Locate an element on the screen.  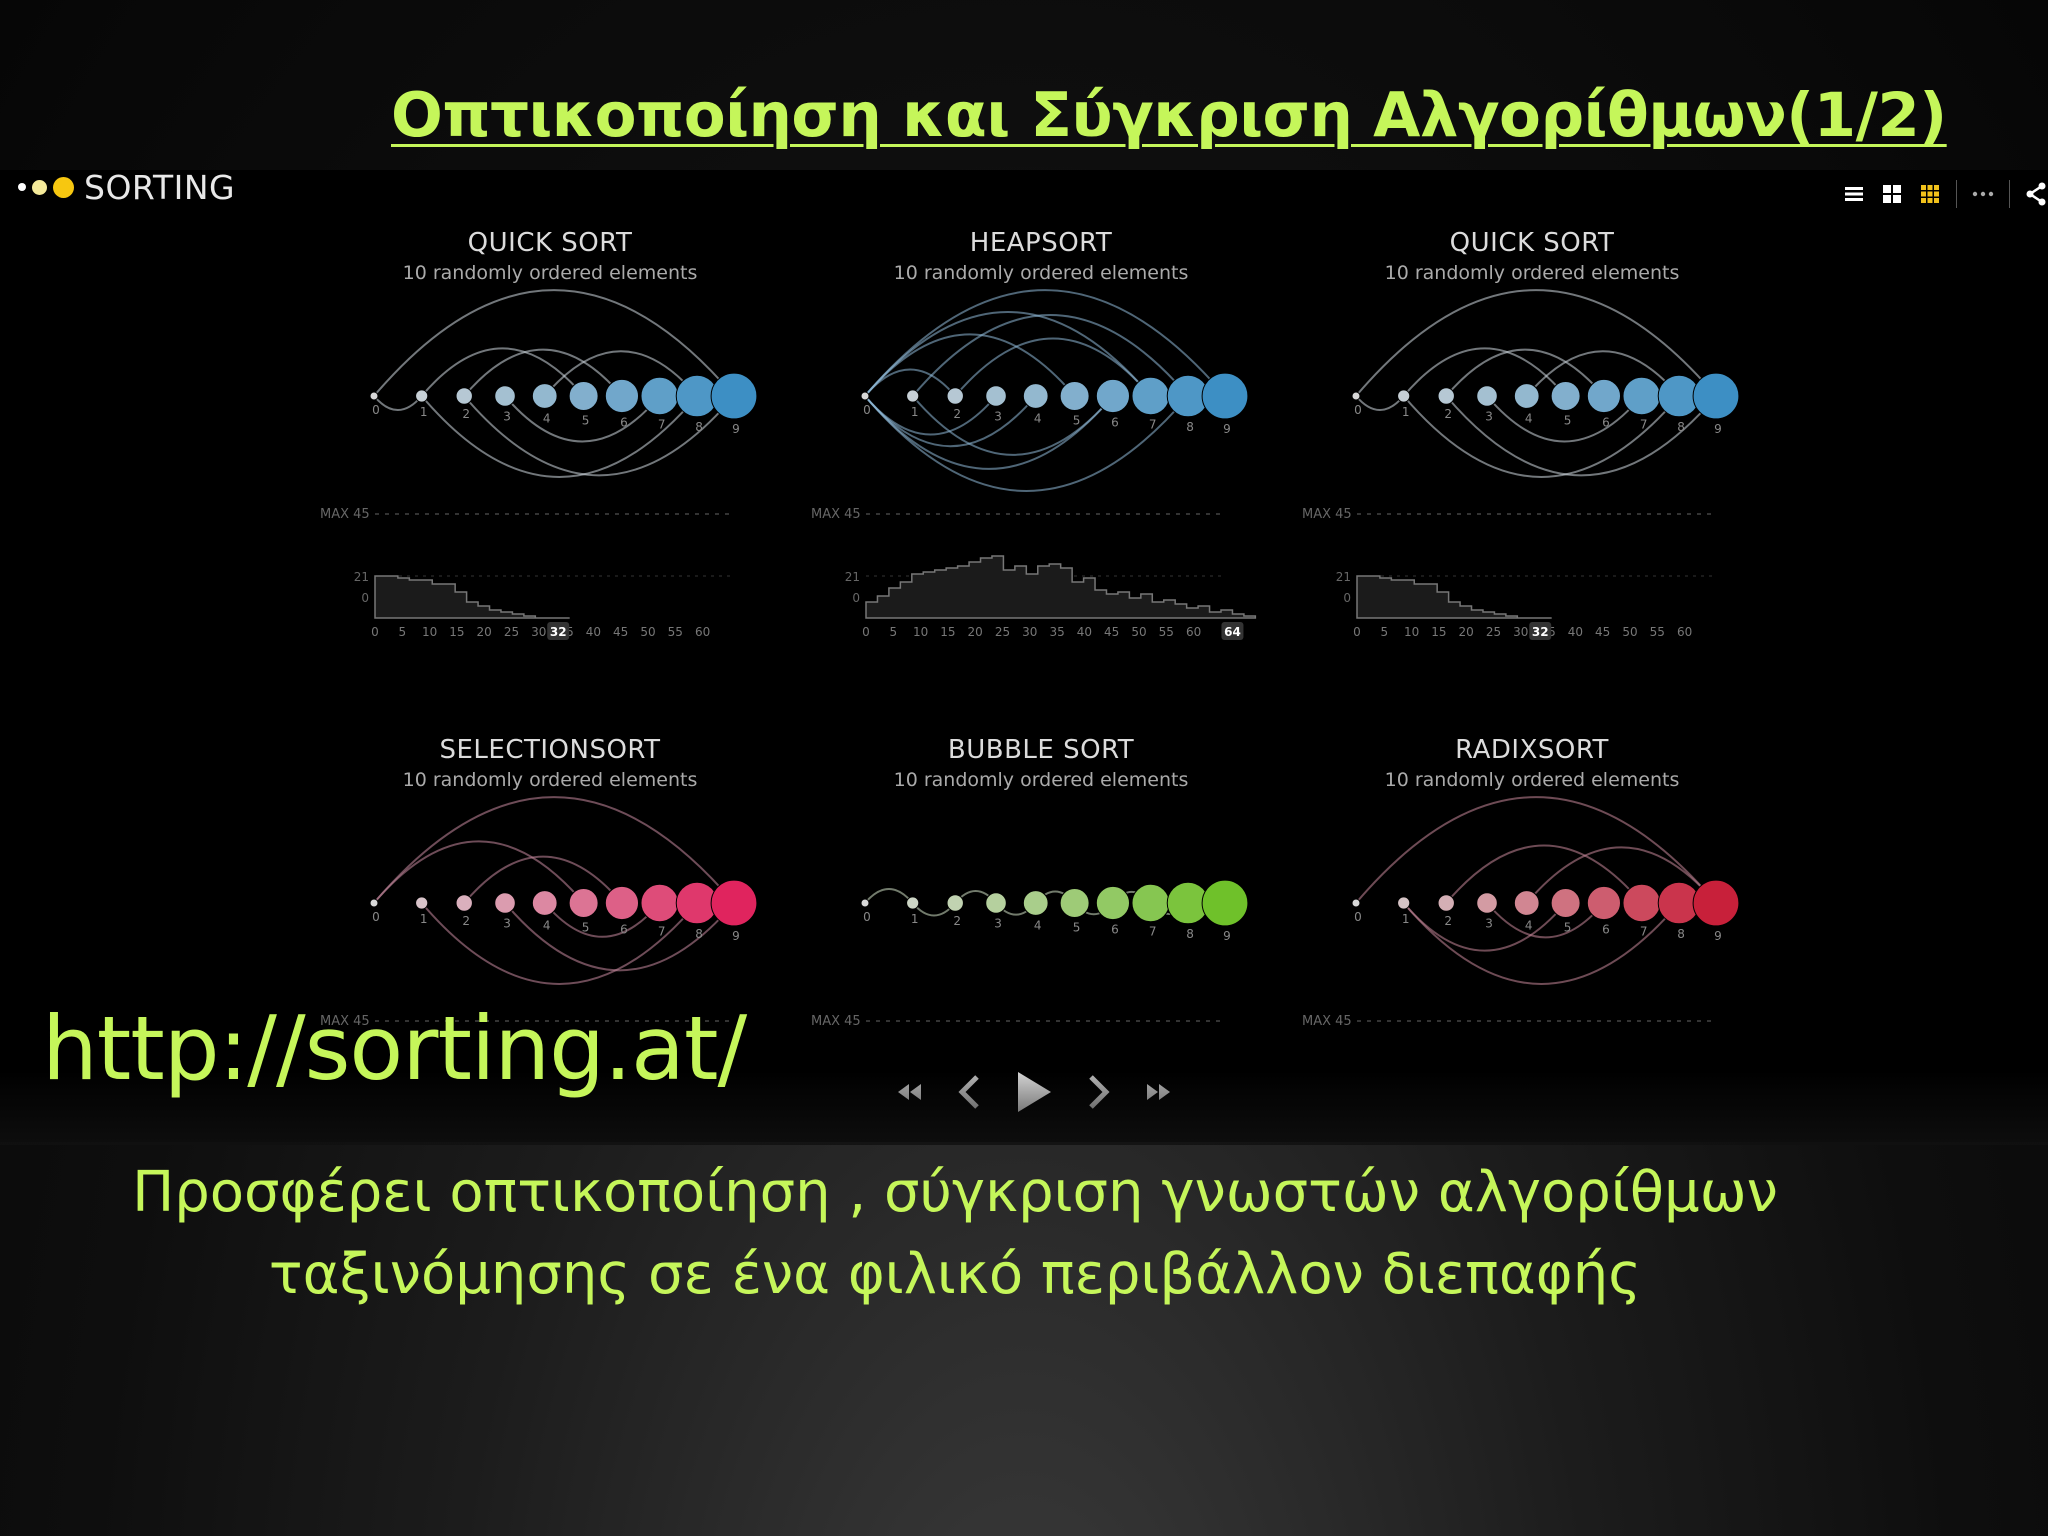
share-icon is located at coordinates (2036, 194).